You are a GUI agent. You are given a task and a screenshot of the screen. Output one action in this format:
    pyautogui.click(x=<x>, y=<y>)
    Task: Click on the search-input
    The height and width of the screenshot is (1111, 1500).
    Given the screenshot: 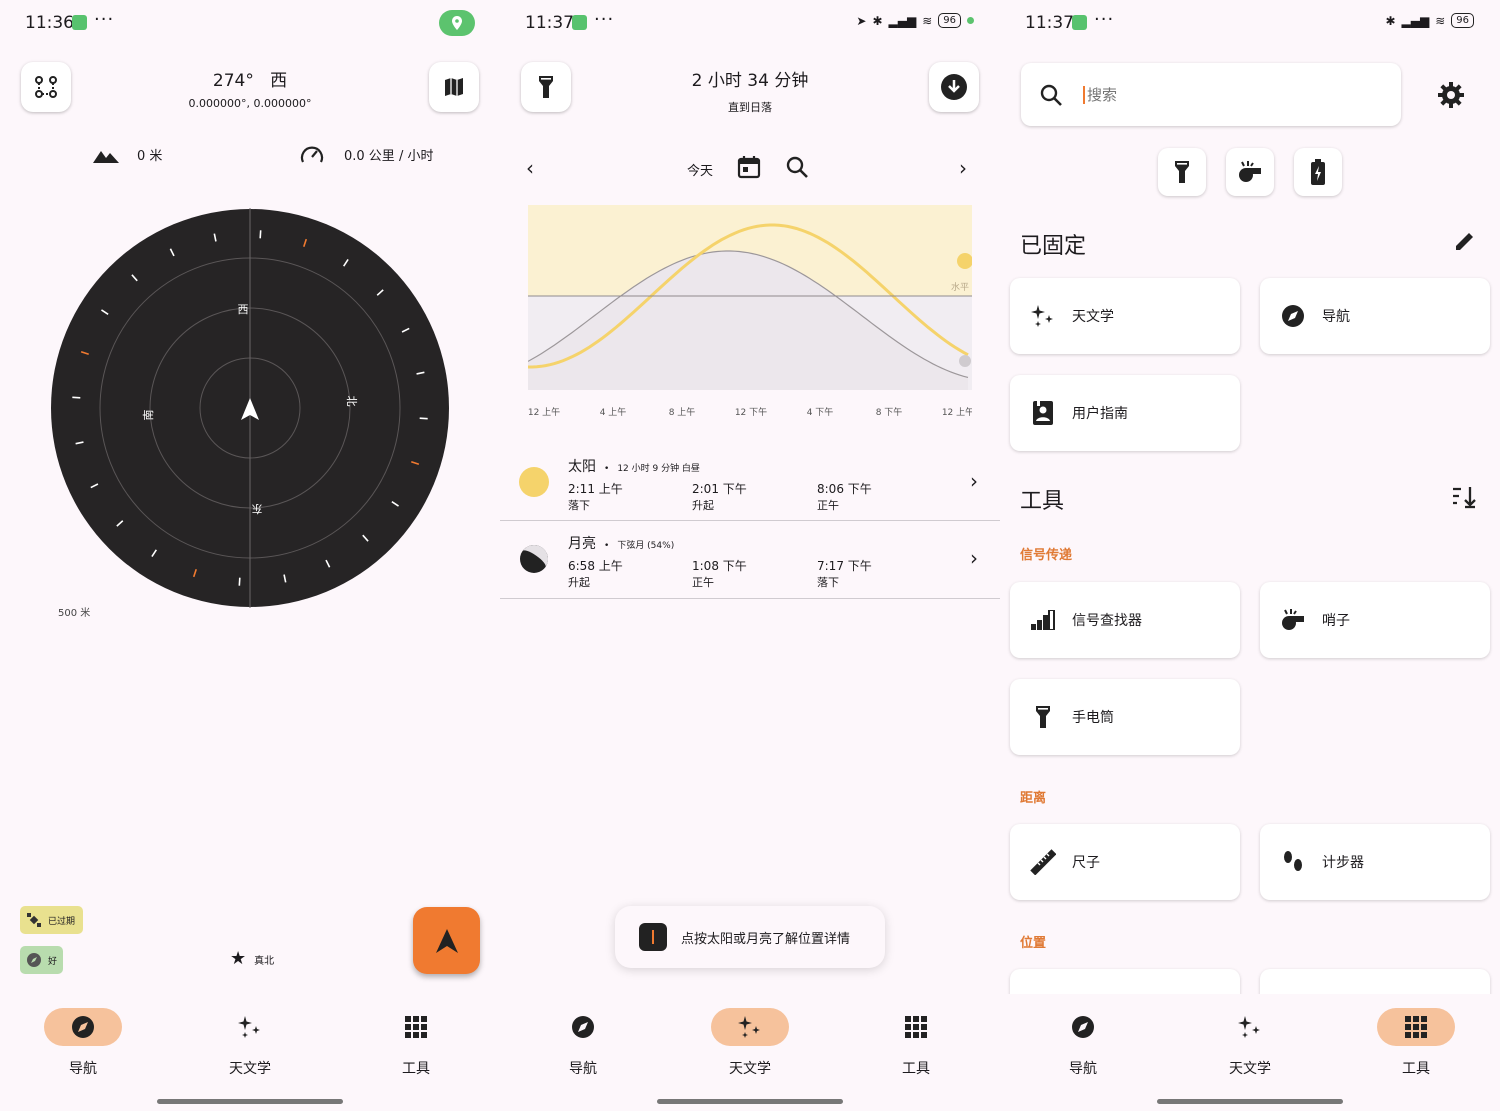 What is the action you would take?
    pyautogui.click(x=1223, y=94)
    